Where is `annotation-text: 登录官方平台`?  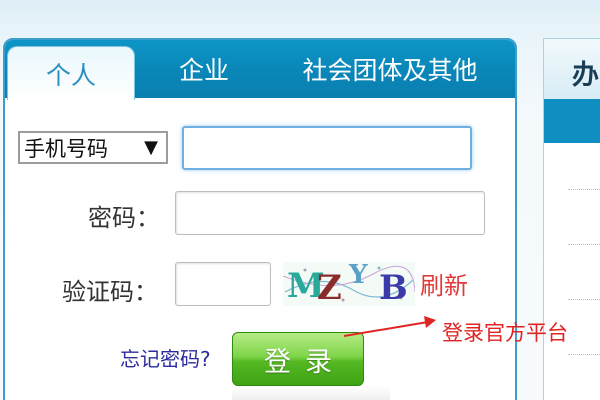
annotation-text: 登录官方平台 is located at coordinates (505, 333).